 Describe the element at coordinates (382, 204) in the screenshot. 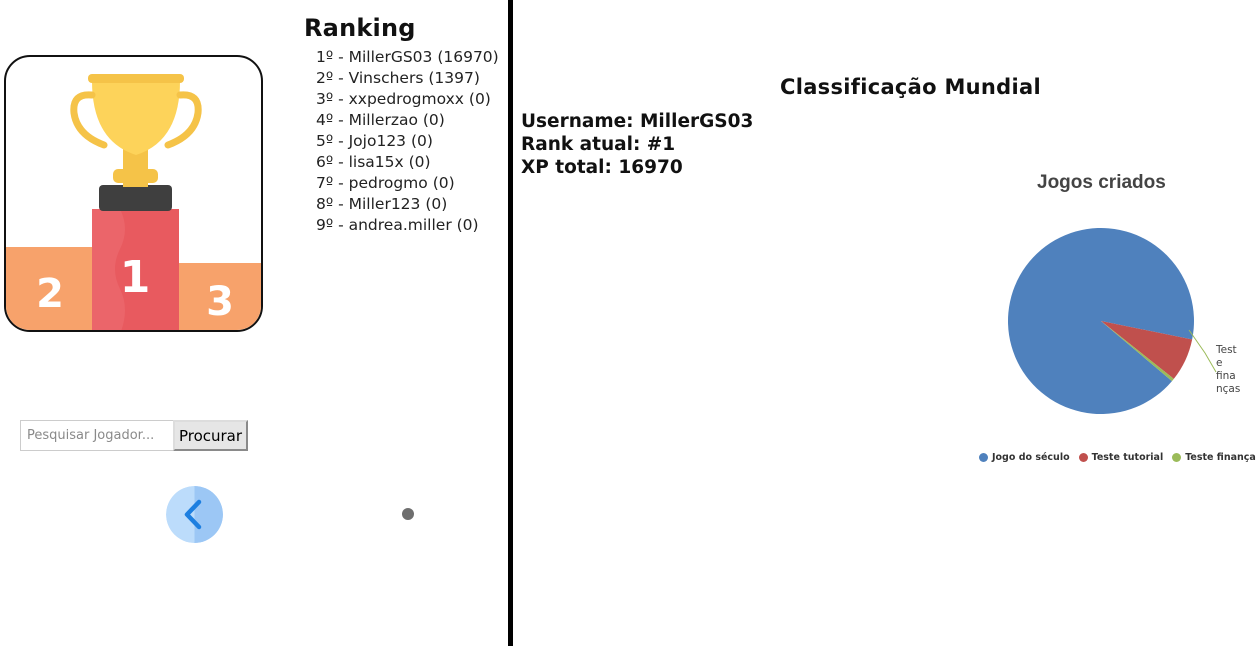

I see `ranking-entry: 8º - Miller123 (0)` at that location.